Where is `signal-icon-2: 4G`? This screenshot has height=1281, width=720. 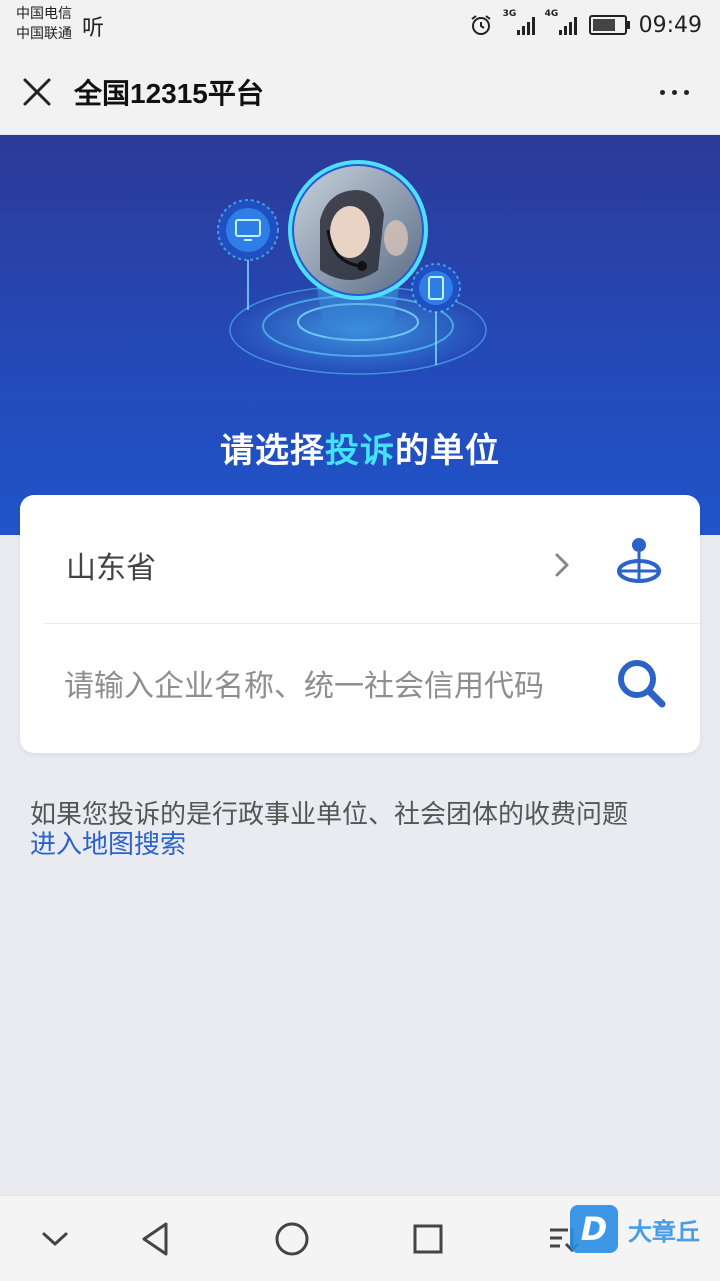
signal-icon-2: 4G is located at coordinates (561, 22).